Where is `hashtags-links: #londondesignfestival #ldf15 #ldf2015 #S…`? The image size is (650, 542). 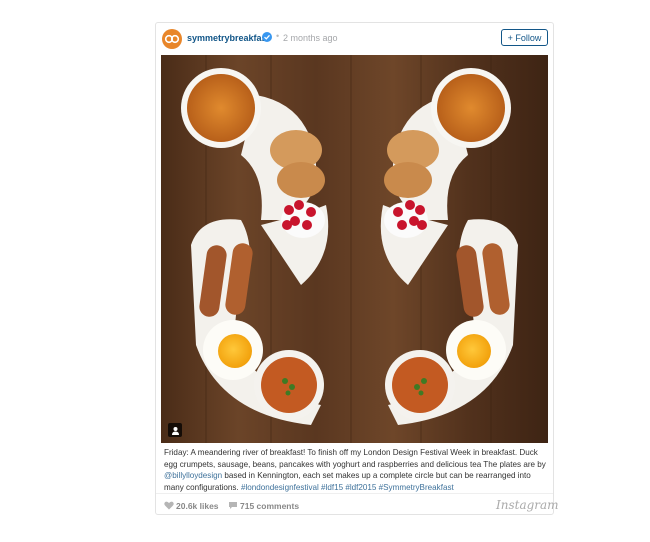
hashtags-links: #londondesignfestival #ldf15 #ldf2015 #S… is located at coordinates (347, 487).